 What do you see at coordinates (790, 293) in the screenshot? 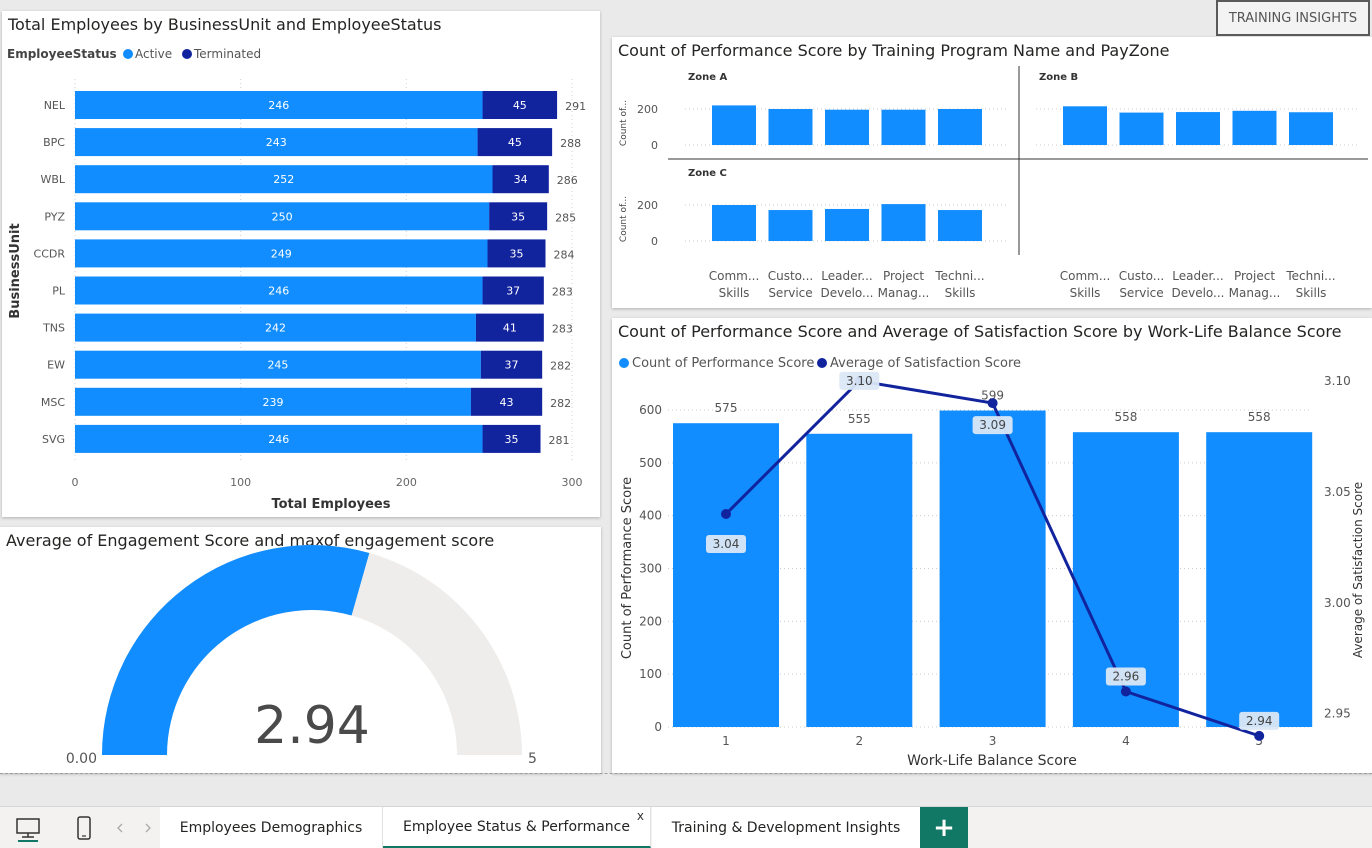
I see `category-label: Service` at bounding box center [790, 293].